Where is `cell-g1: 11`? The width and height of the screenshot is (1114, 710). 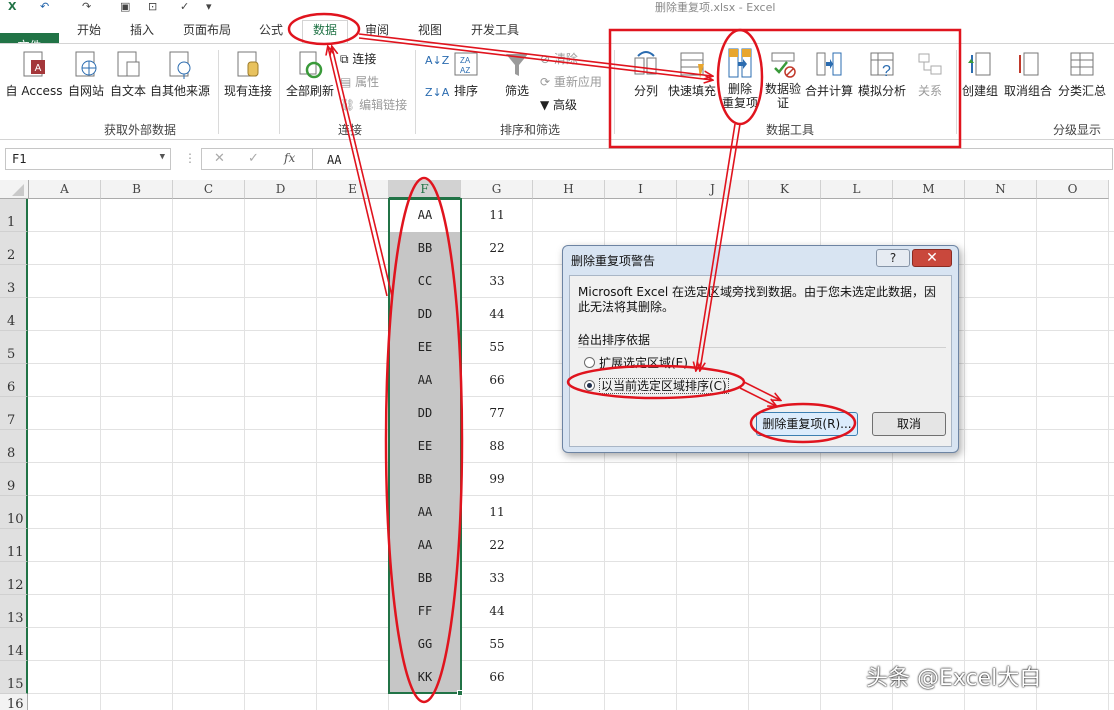
cell-g1: 11 is located at coordinates (497, 215).